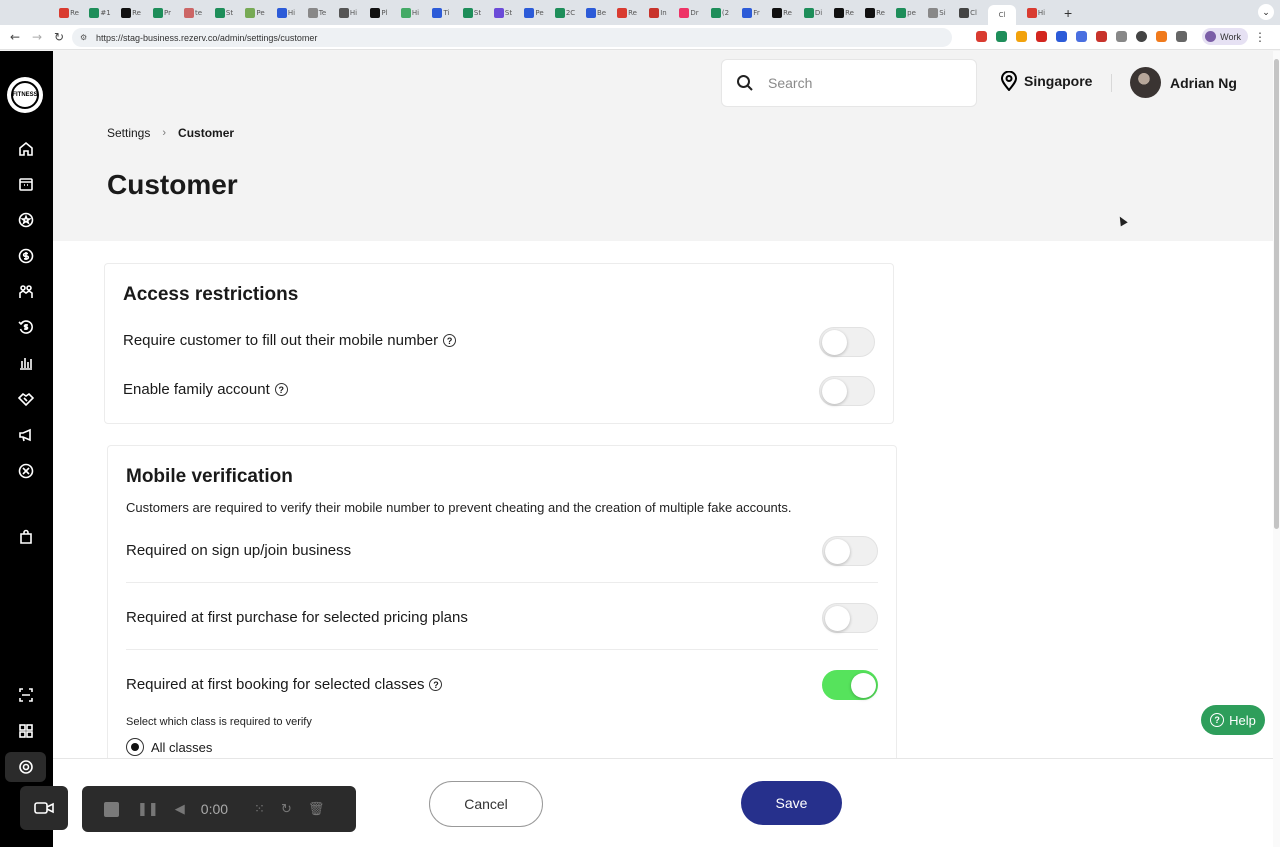 Image resolution: width=1280 pixels, height=847 pixels. I want to click on user-menu: Adrian Ng, so click(1183, 82).